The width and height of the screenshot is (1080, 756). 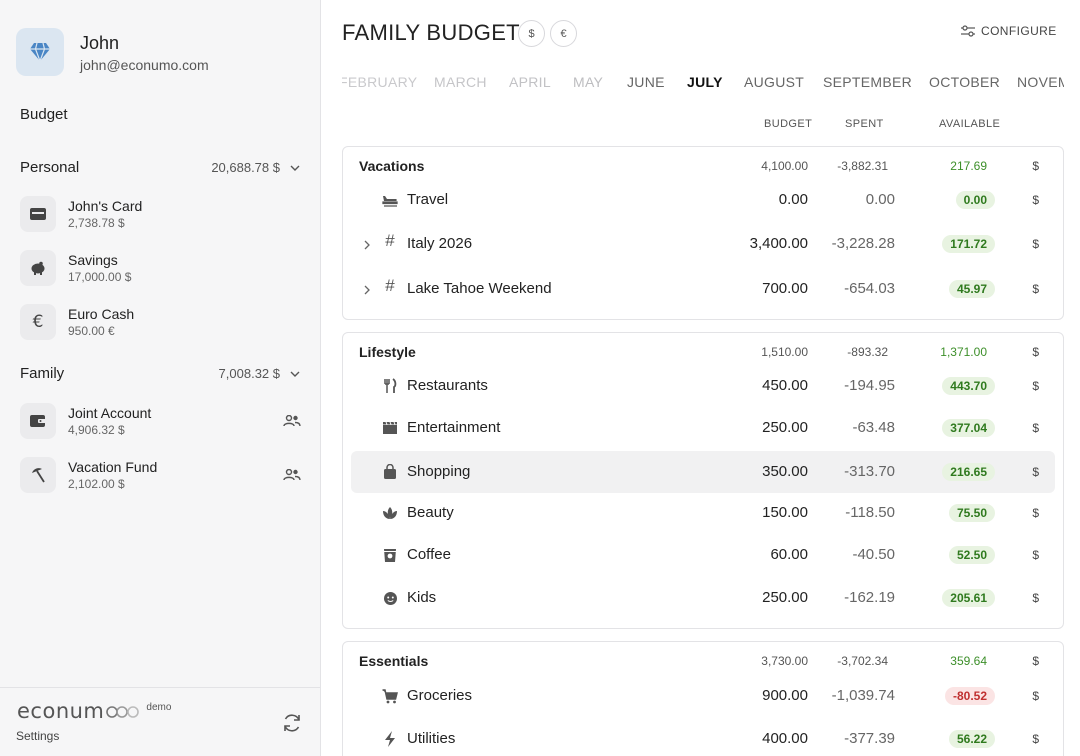 What do you see at coordinates (703, 165) in the screenshot?
I see `category-row: Vacations 4,100.00 -3,882.31 217.69 $` at bounding box center [703, 165].